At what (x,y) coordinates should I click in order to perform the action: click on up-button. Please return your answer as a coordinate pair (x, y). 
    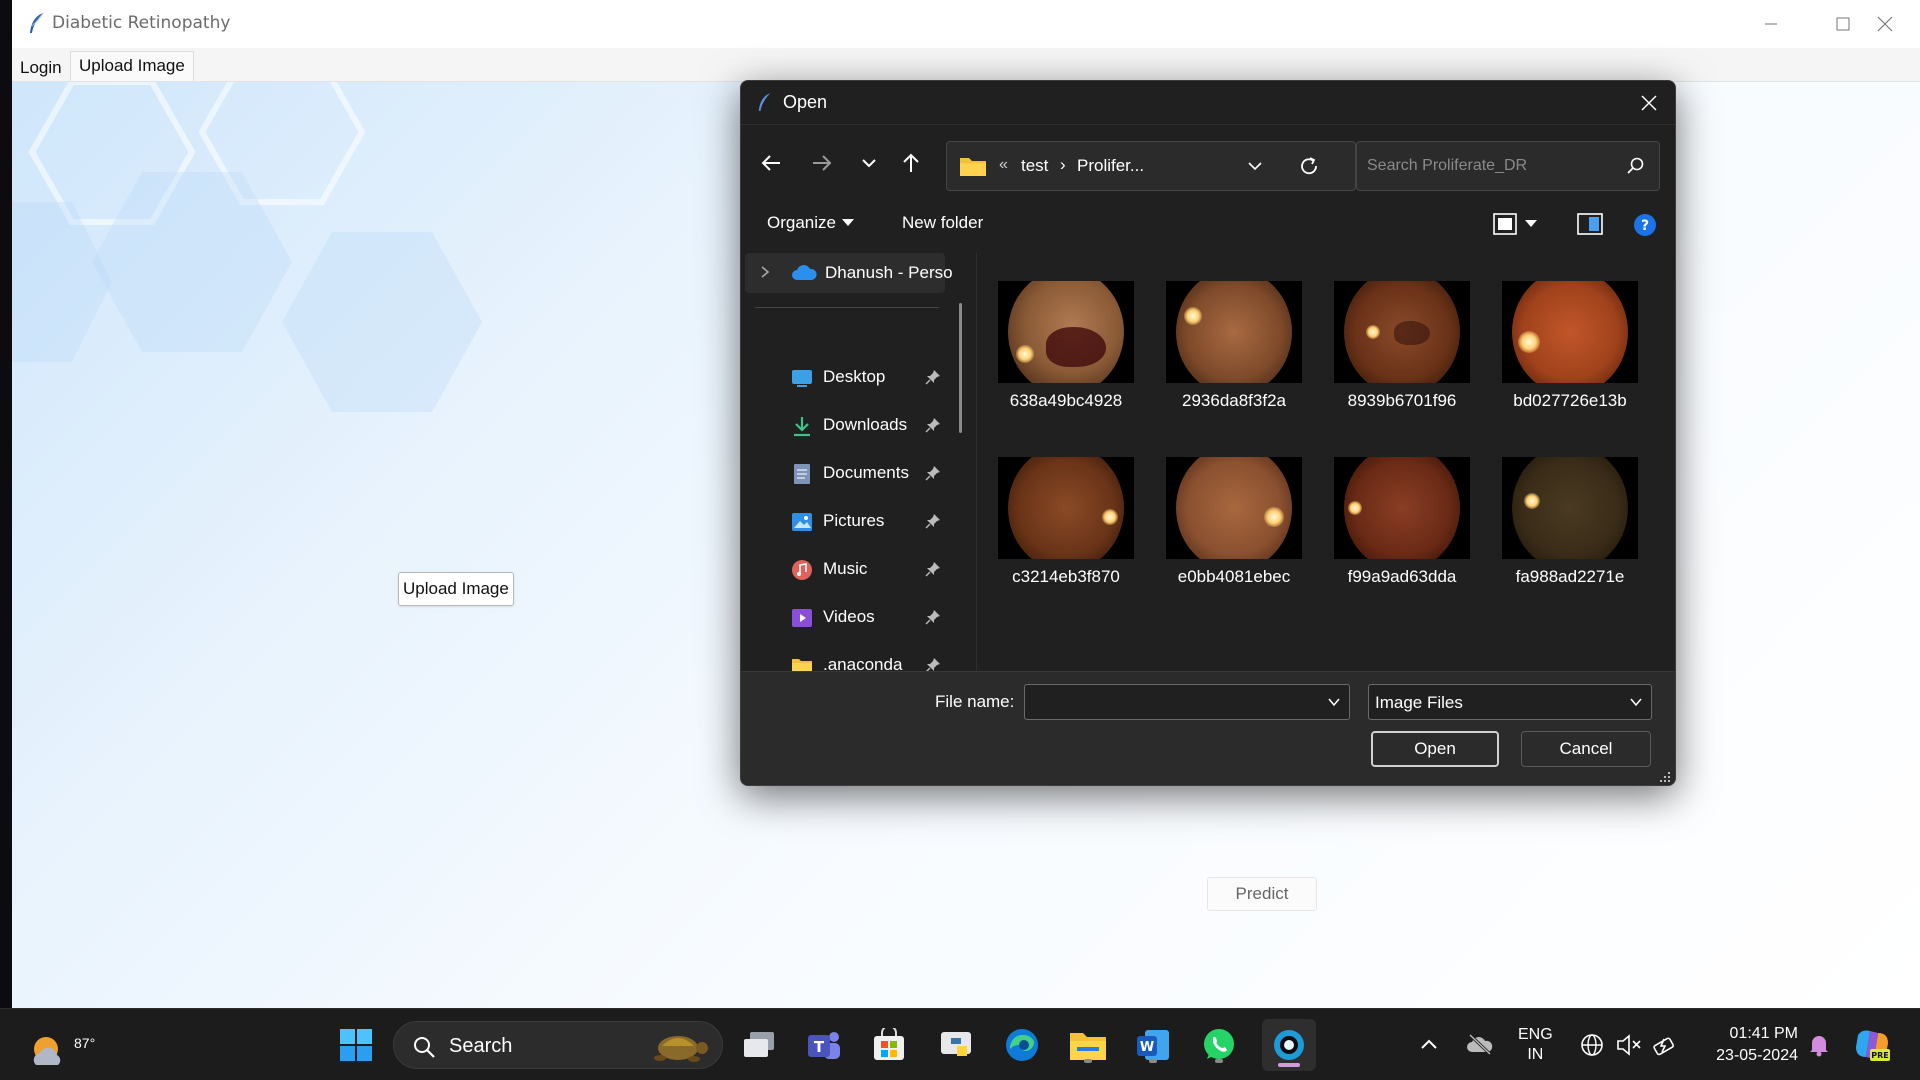
    Looking at the image, I should click on (911, 163).